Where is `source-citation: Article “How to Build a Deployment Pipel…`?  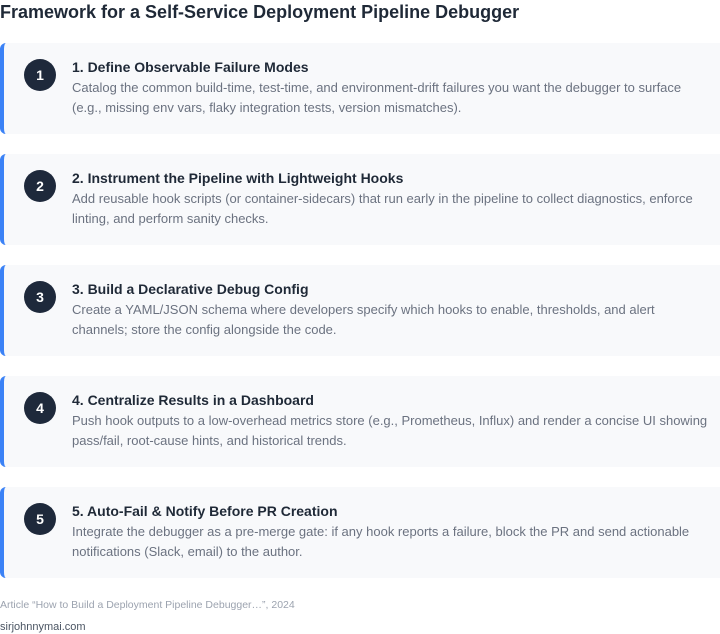
source-citation: Article “How to Build a Deployment Pipel… is located at coordinates (147, 605).